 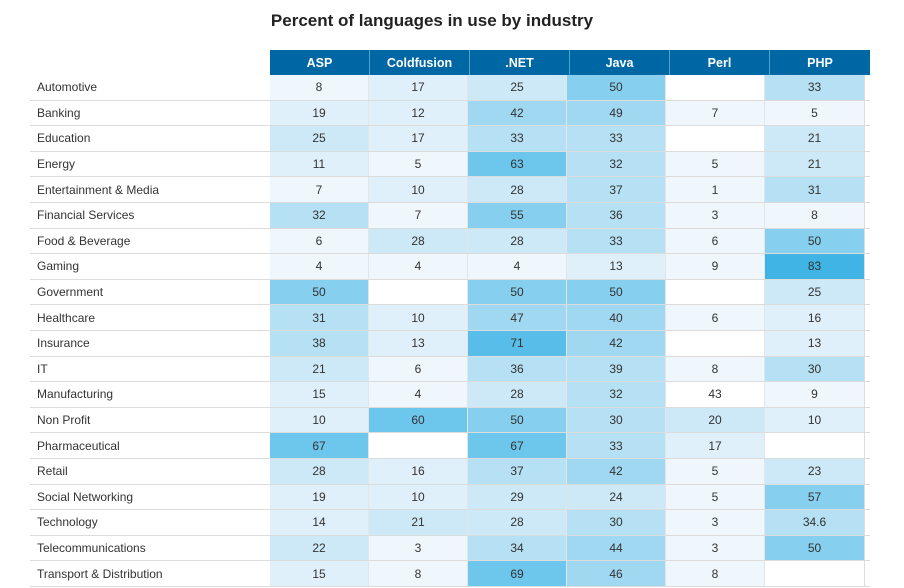 What do you see at coordinates (616, 573) in the screenshot?
I see `heatmap-cell: 46` at bounding box center [616, 573].